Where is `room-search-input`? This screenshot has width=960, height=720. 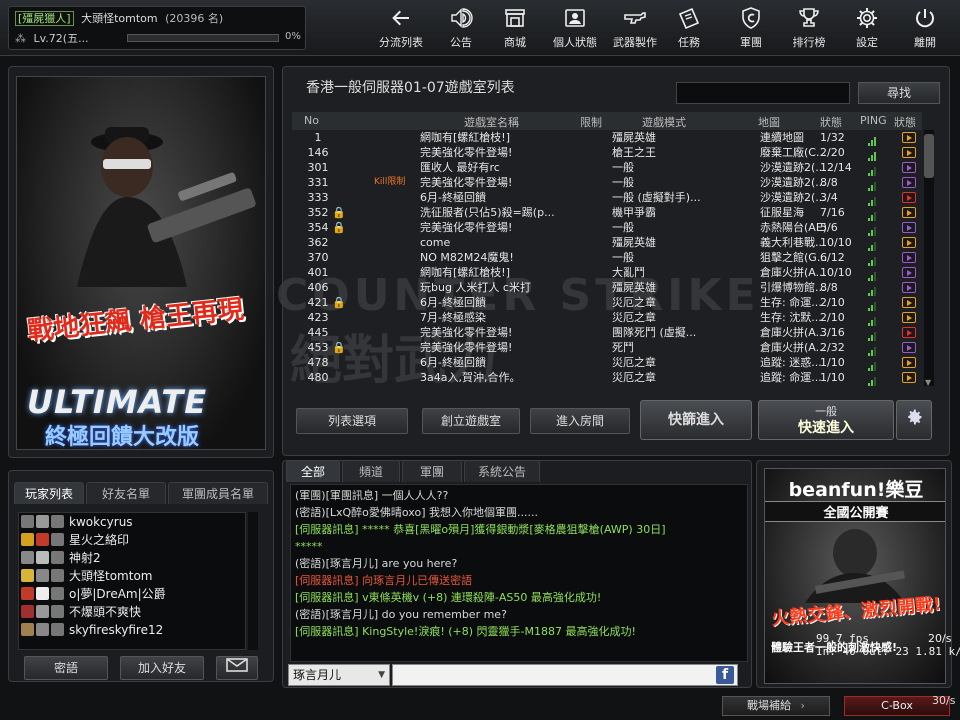
room-search-input is located at coordinates (763, 93).